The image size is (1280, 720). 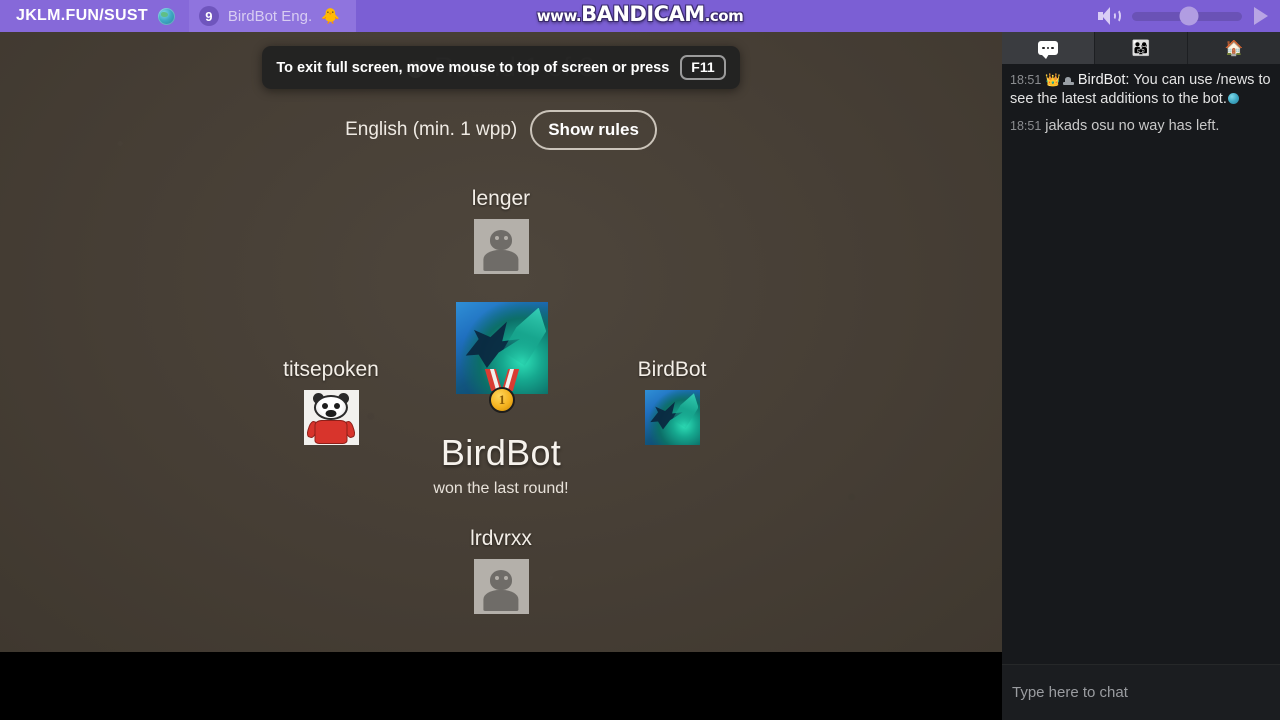 What do you see at coordinates (1053, 80) in the screenshot?
I see `crown-icon: 👑` at bounding box center [1053, 80].